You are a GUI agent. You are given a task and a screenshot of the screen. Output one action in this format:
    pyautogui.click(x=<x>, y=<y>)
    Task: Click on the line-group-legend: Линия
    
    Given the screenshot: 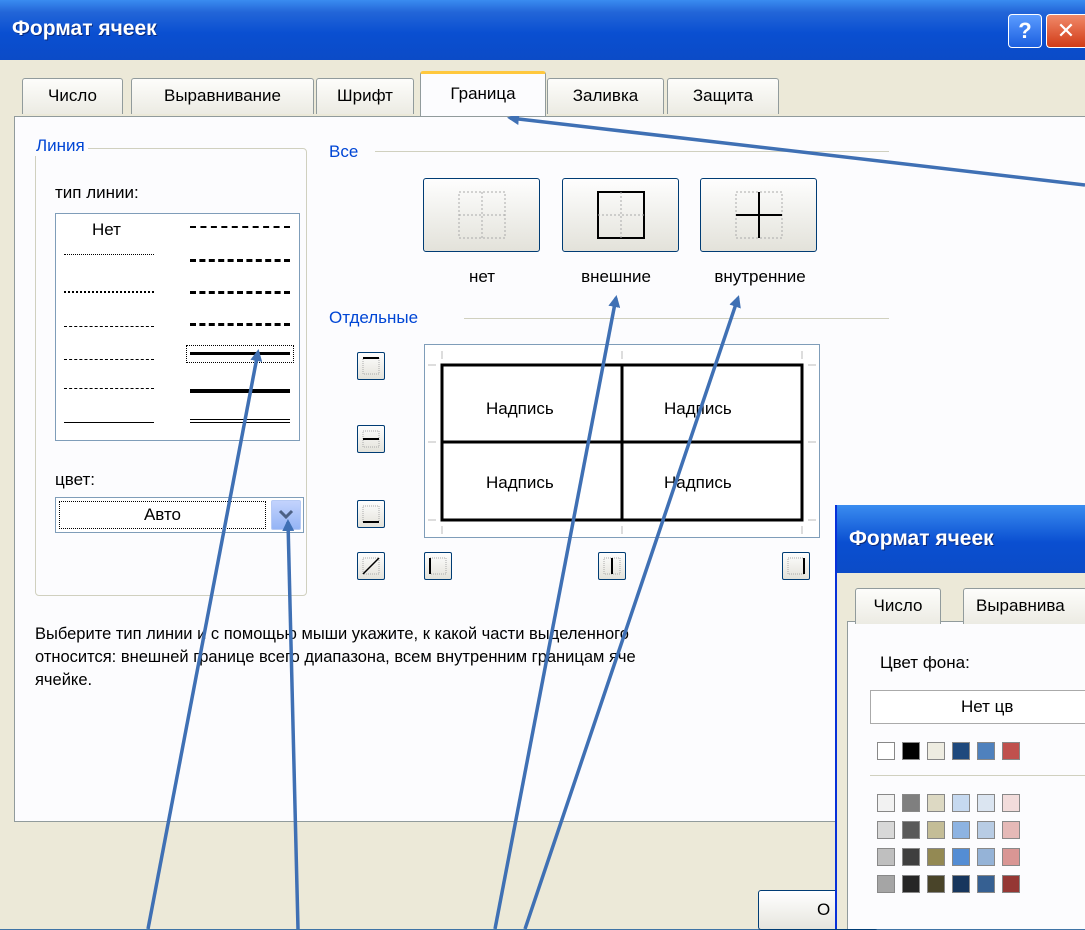 What is the action you would take?
    pyautogui.click(x=60, y=146)
    